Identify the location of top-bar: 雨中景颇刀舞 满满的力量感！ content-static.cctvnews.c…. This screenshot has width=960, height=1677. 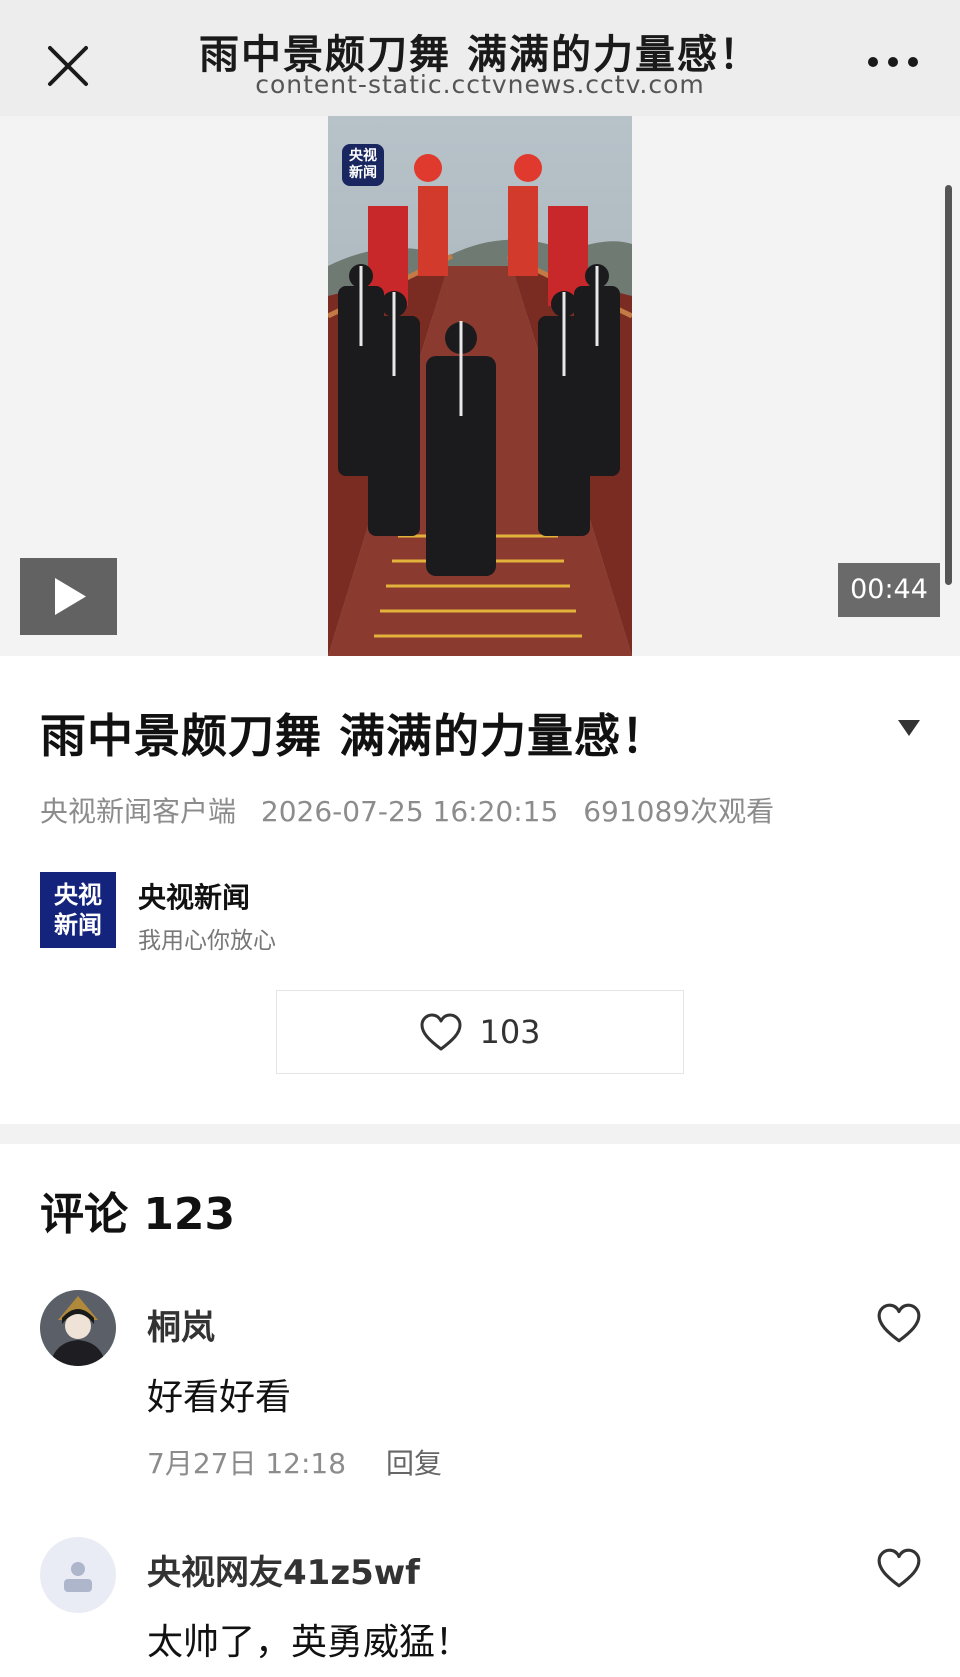
(480, 58).